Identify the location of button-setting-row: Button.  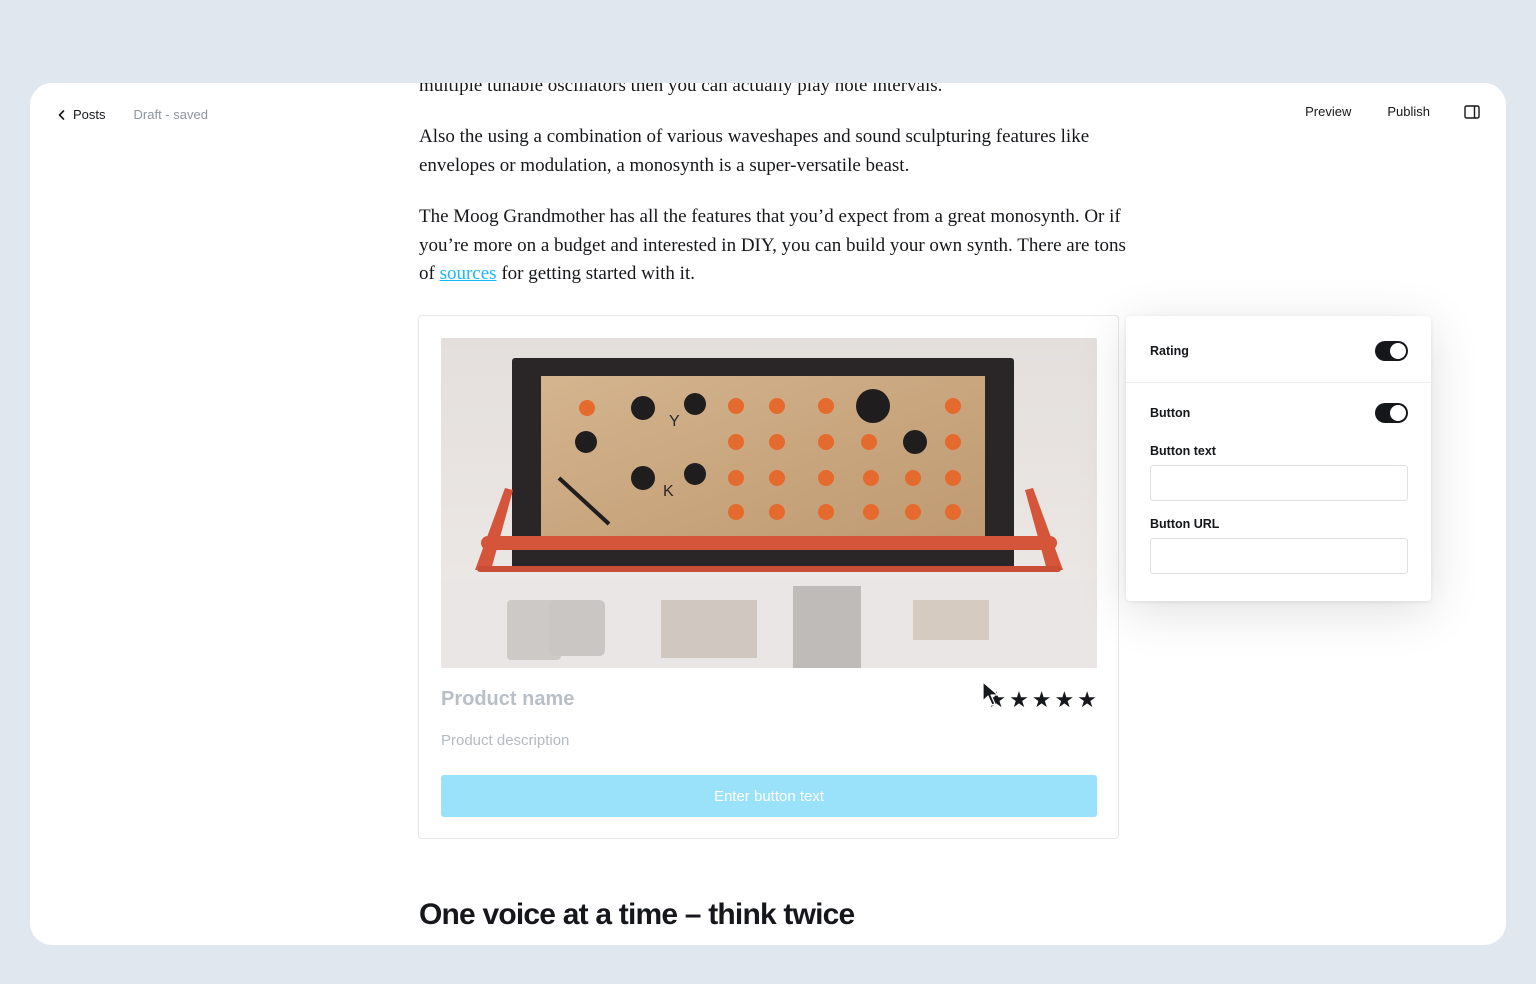
(1279, 413).